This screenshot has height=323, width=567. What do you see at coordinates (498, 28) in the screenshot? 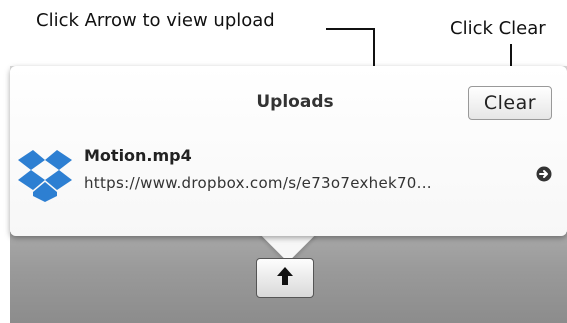
I see `annotation-clear-hint: Click Clear` at bounding box center [498, 28].